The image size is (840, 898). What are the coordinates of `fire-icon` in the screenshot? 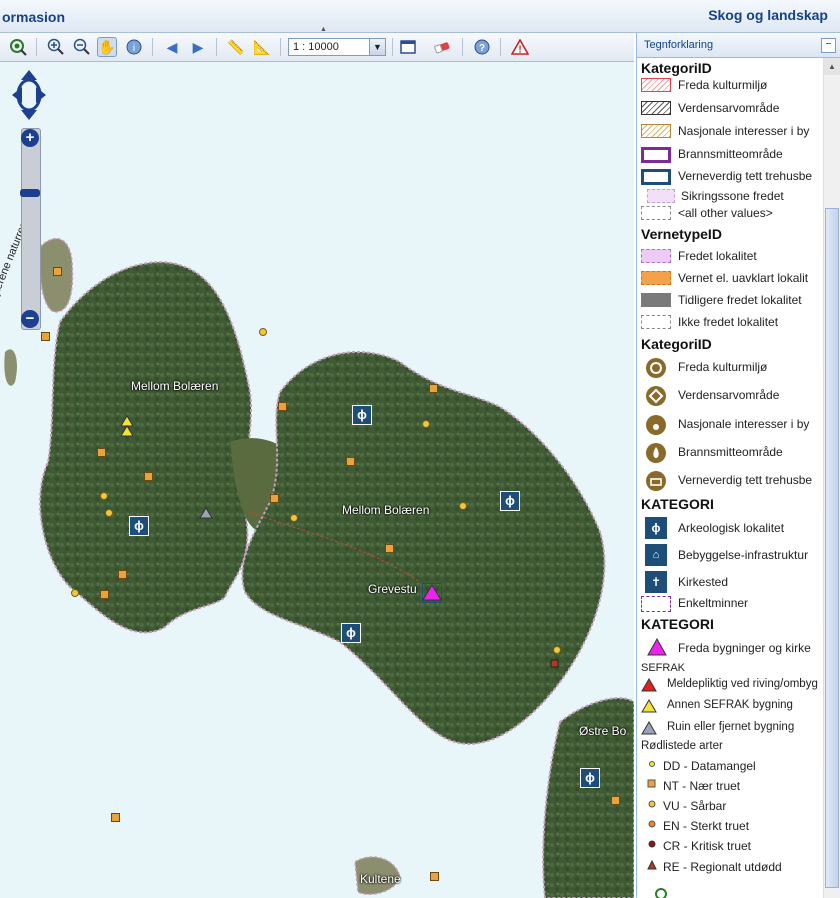 It's located at (656, 453).